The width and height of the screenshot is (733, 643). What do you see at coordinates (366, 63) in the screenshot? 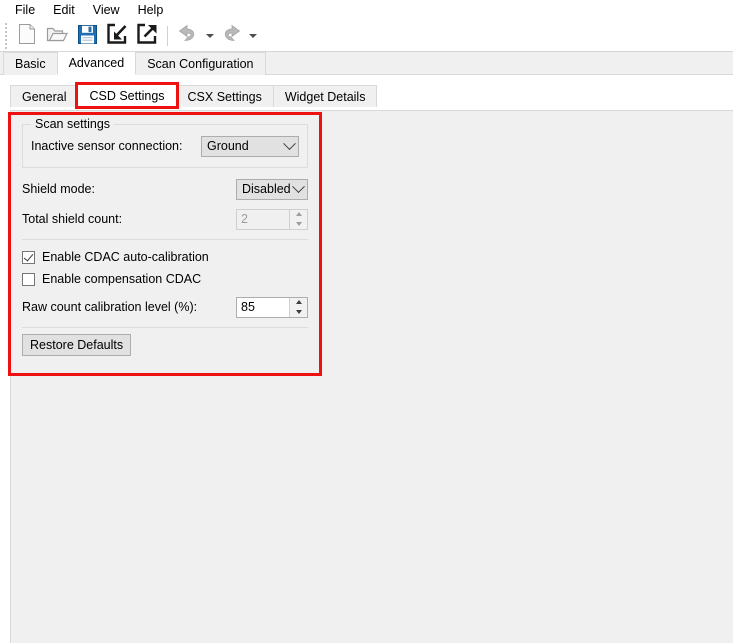
I see `outer-tab-bar: Basic Advanced Scan Configuration` at bounding box center [366, 63].